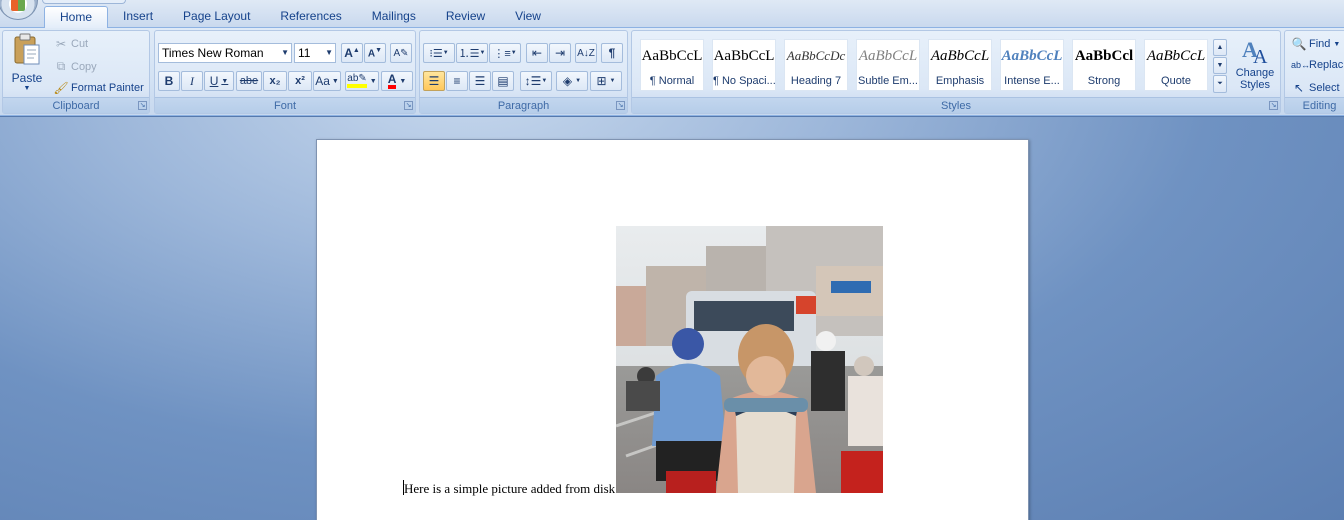 This screenshot has width=1344, height=520. I want to click on borders-button: ⊞ ▼, so click(606, 81).